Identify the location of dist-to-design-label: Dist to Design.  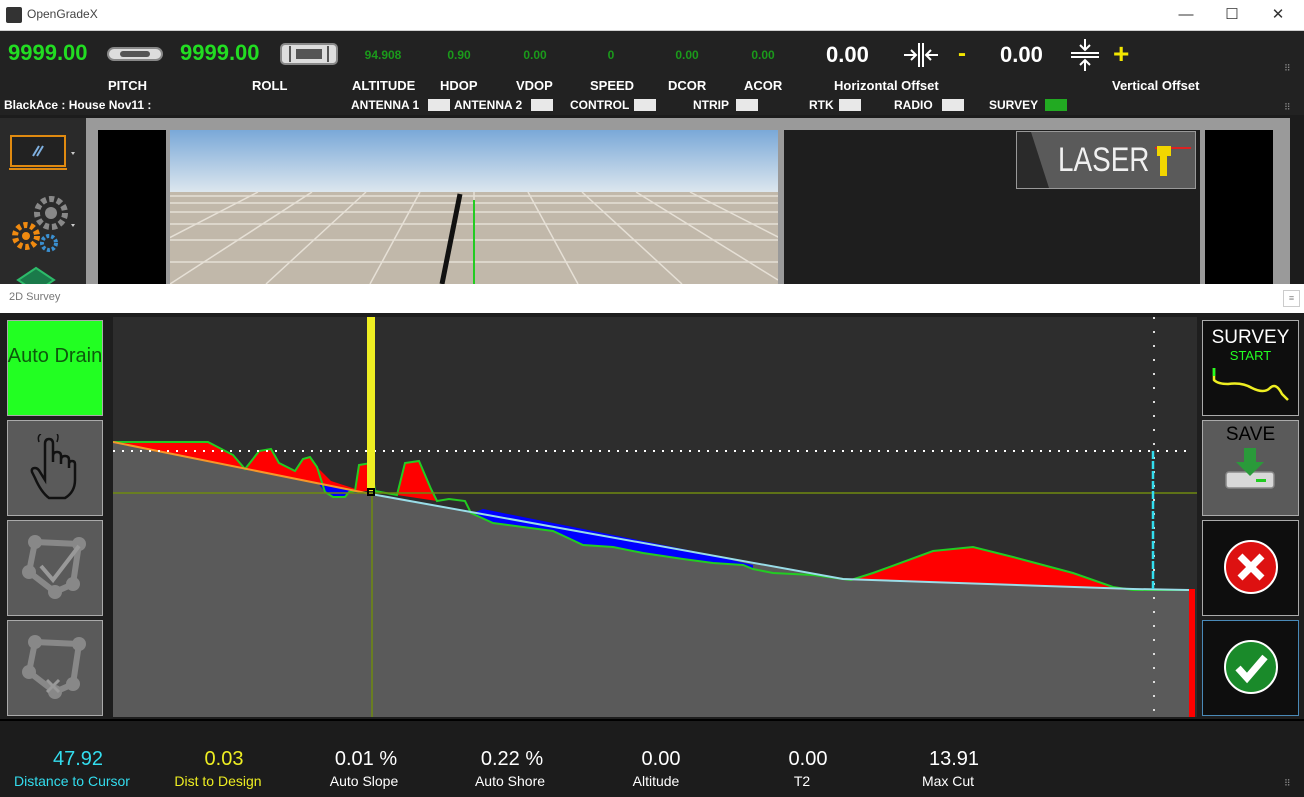
(218, 781).